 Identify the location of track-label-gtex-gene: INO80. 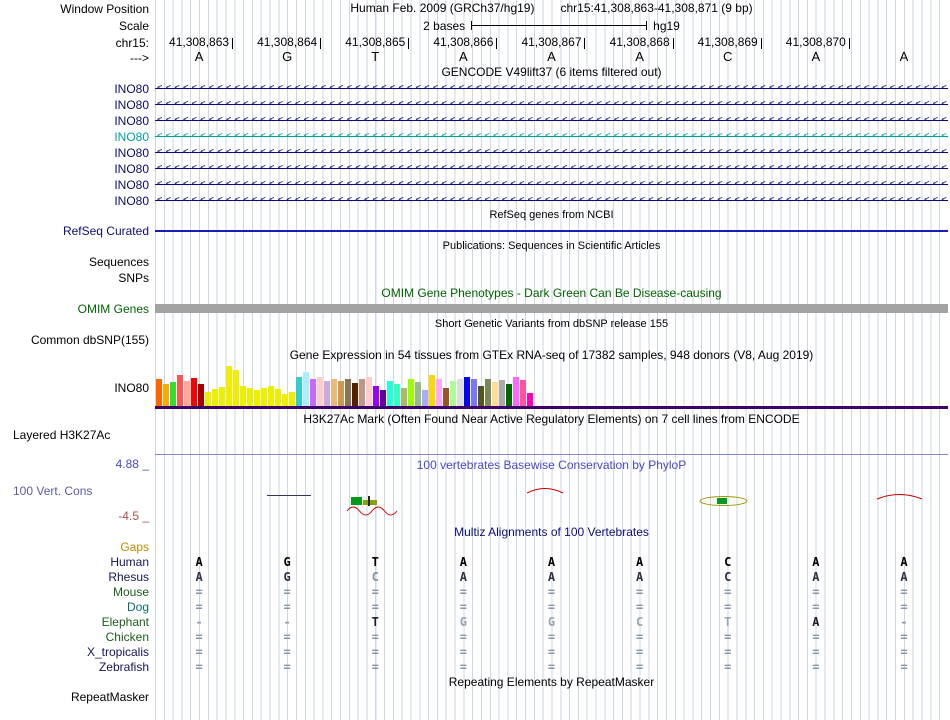
(74, 388).